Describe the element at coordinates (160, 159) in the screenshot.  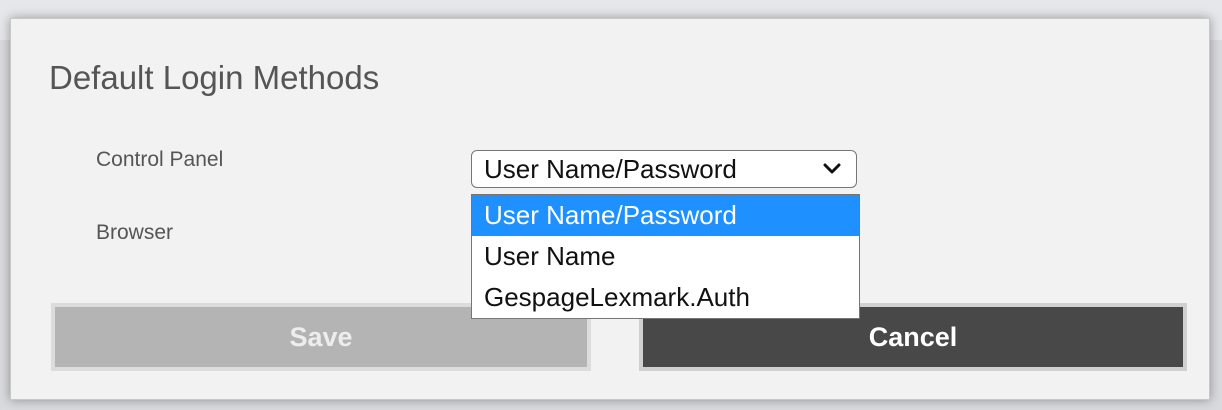
I see `control-panel-label: Control Panel` at that location.